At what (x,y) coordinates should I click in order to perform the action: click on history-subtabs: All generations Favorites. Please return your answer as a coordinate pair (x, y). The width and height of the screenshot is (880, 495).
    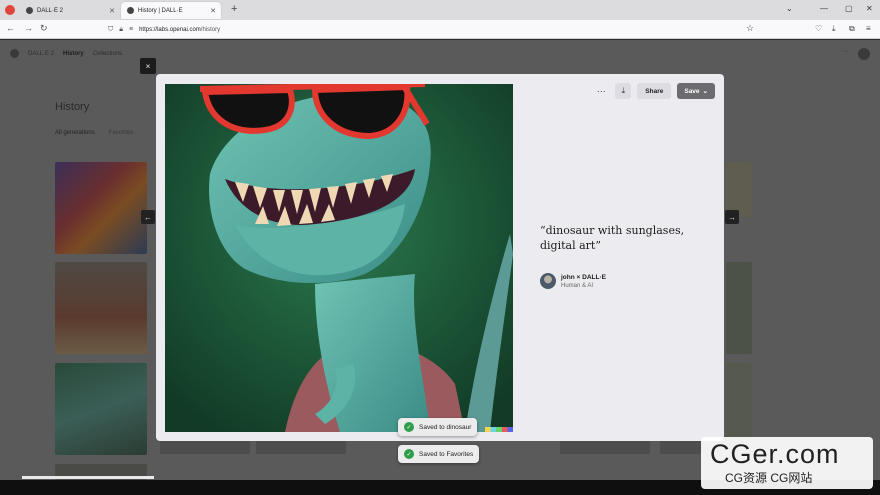
    Looking at the image, I should click on (94, 133).